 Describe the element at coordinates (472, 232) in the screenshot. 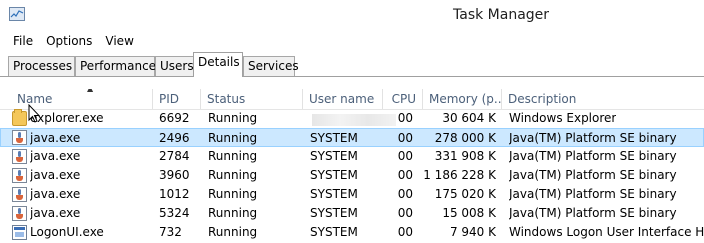

I see `process-memory: 7 940 K` at that location.